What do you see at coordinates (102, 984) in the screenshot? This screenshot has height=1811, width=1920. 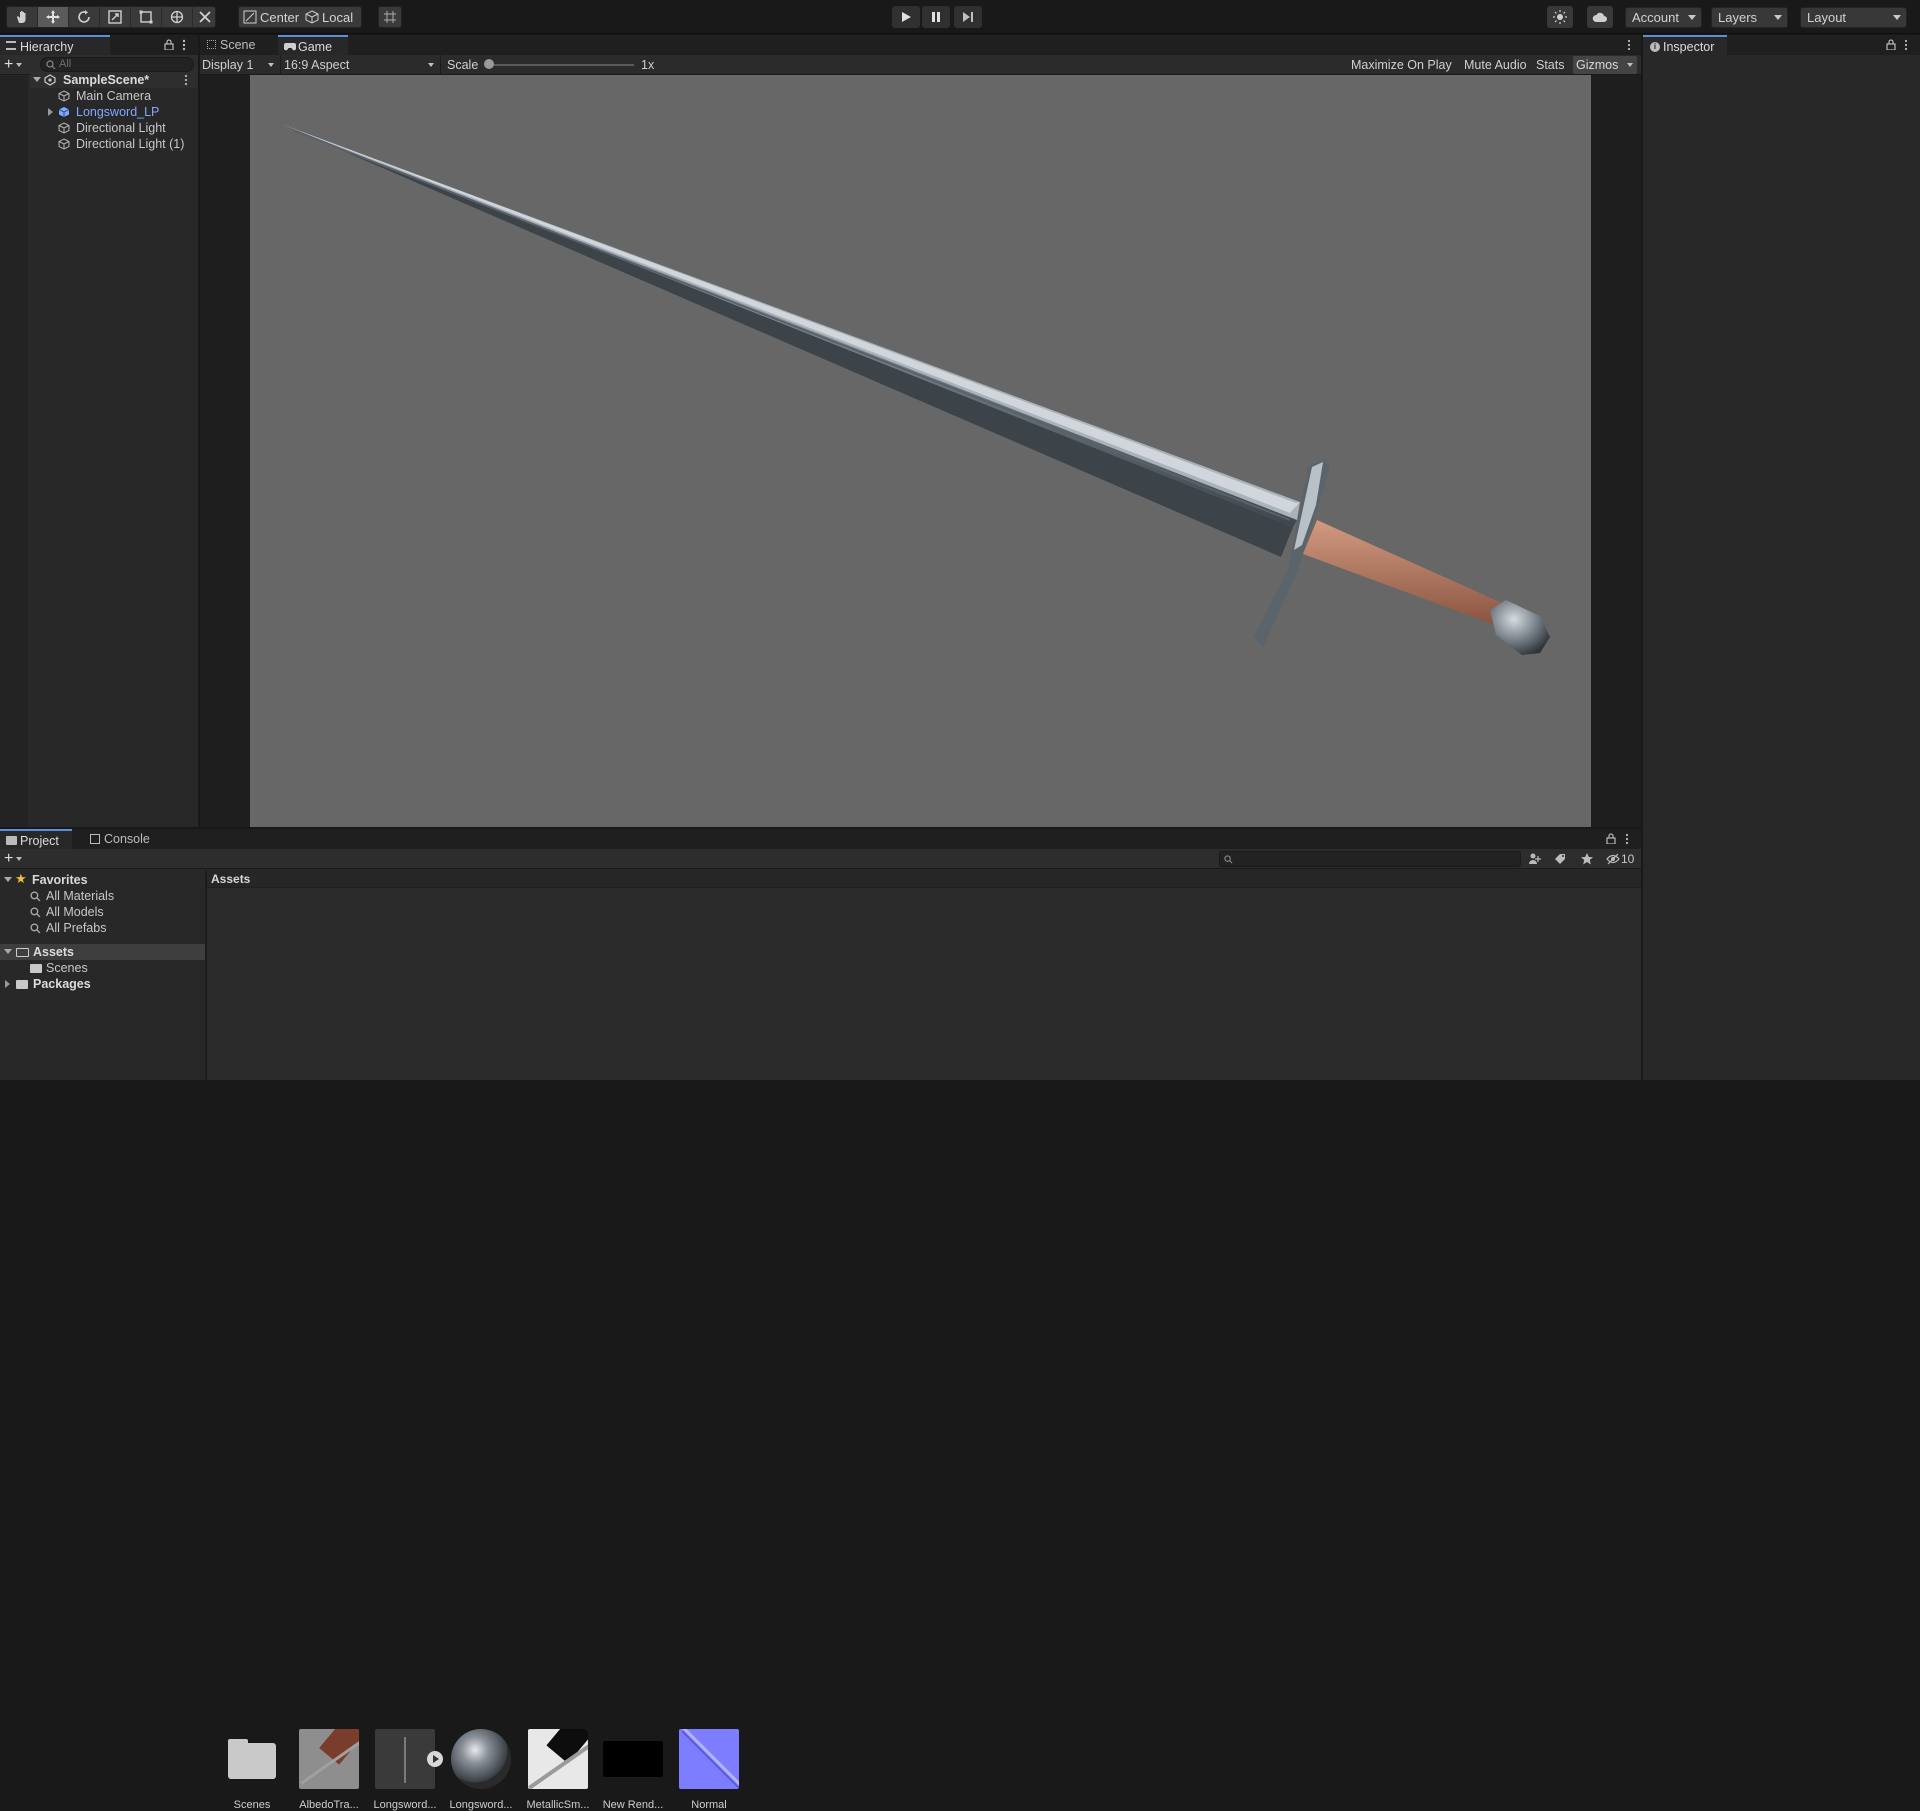 I see `packages-folder: Packages` at bounding box center [102, 984].